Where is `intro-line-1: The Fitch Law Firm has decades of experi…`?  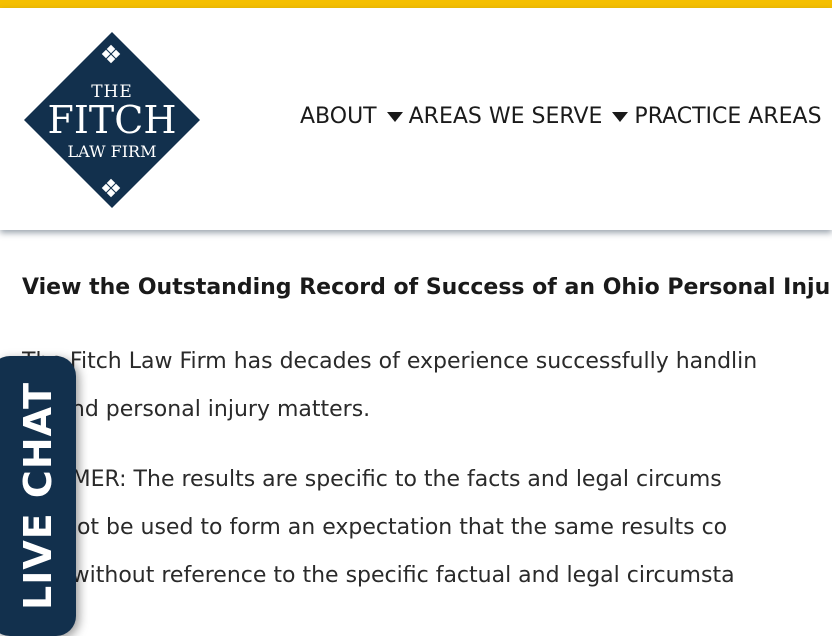
intro-line-1: The Fitch Law Firm has decades of experi… is located at coordinates (390, 361).